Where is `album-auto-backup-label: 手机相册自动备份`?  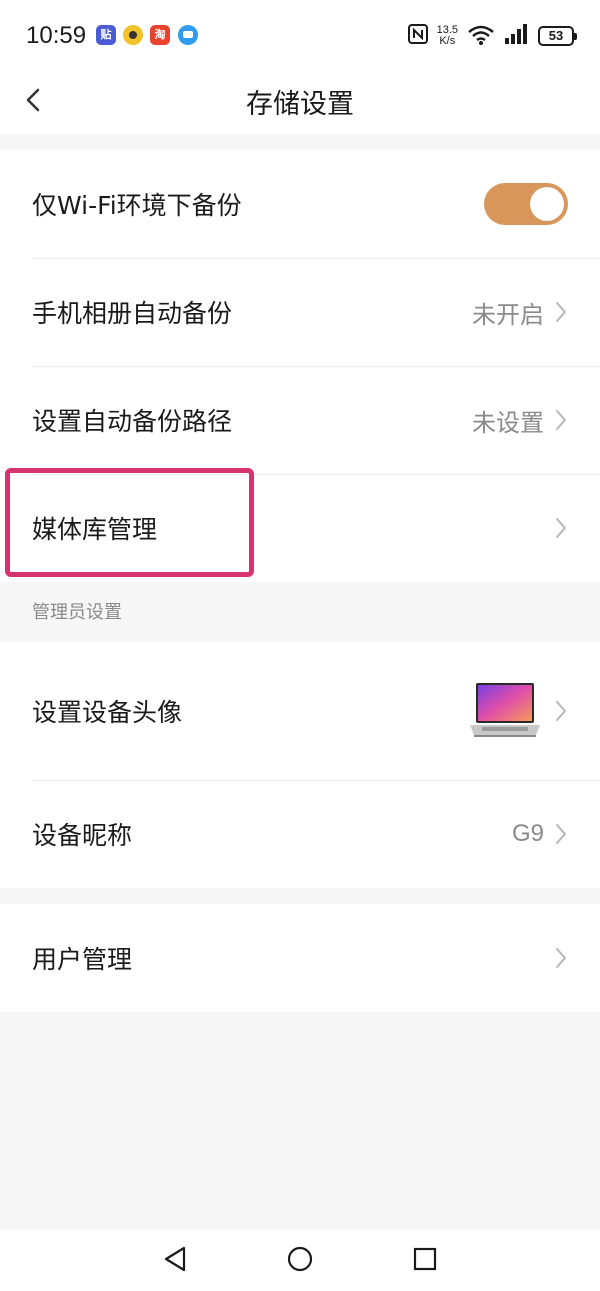 album-auto-backup-label: 手机相册自动备份 is located at coordinates (132, 313).